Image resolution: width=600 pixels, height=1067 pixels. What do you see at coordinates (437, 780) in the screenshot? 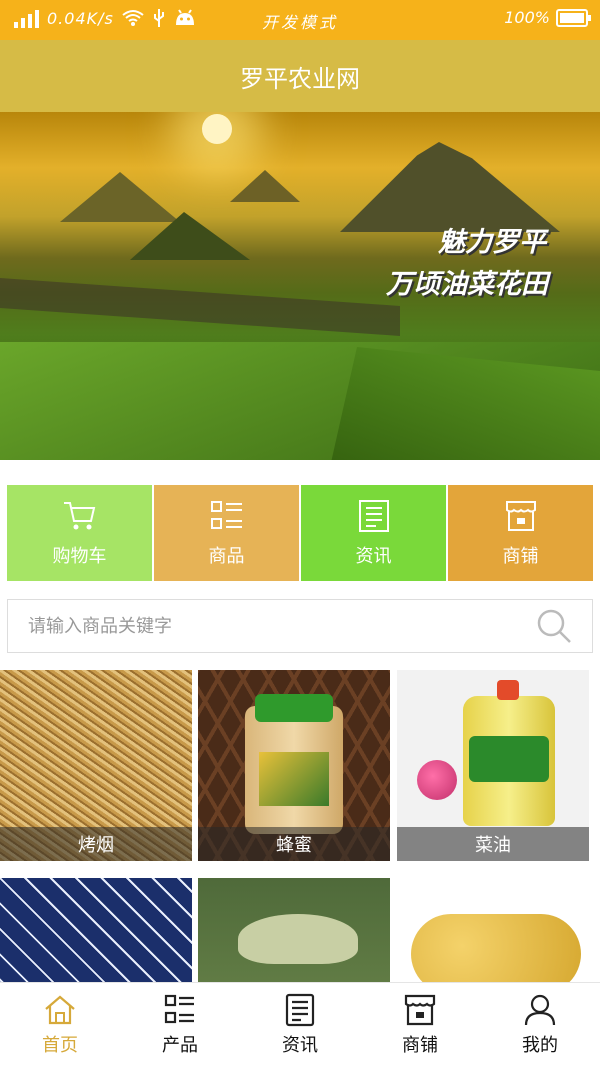
I see `flowers-image` at bounding box center [437, 780].